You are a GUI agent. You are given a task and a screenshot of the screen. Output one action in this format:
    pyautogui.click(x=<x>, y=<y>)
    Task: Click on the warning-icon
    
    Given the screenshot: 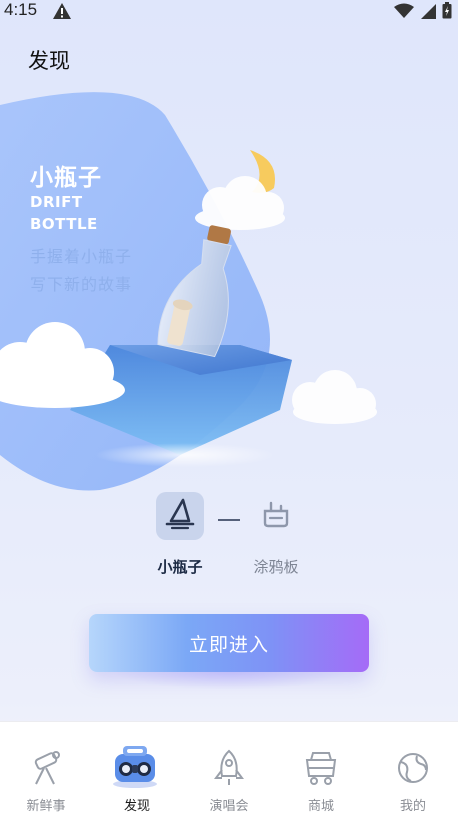 What is the action you would take?
    pyautogui.click(x=62, y=13)
    